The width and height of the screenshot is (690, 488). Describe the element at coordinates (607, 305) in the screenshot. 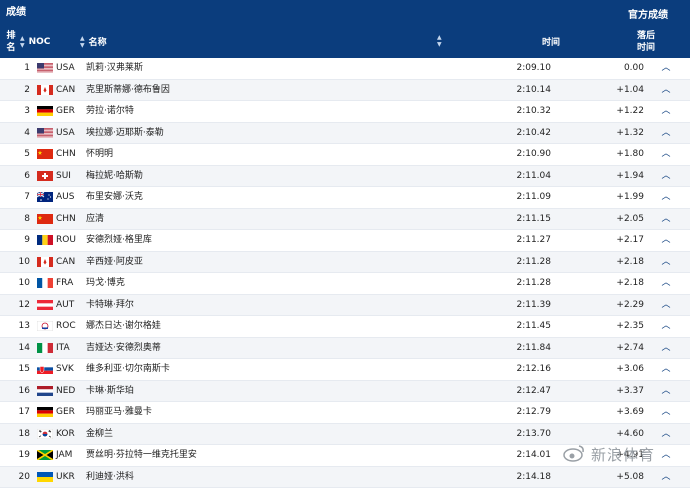

I see `behind-cell: +2.29` at that location.